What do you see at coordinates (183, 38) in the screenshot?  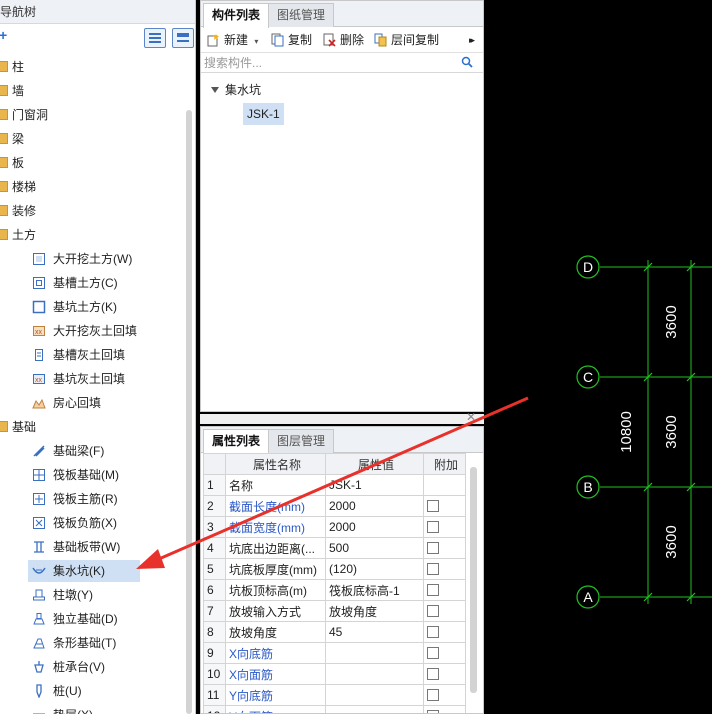 I see `detail-view-button` at bounding box center [183, 38].